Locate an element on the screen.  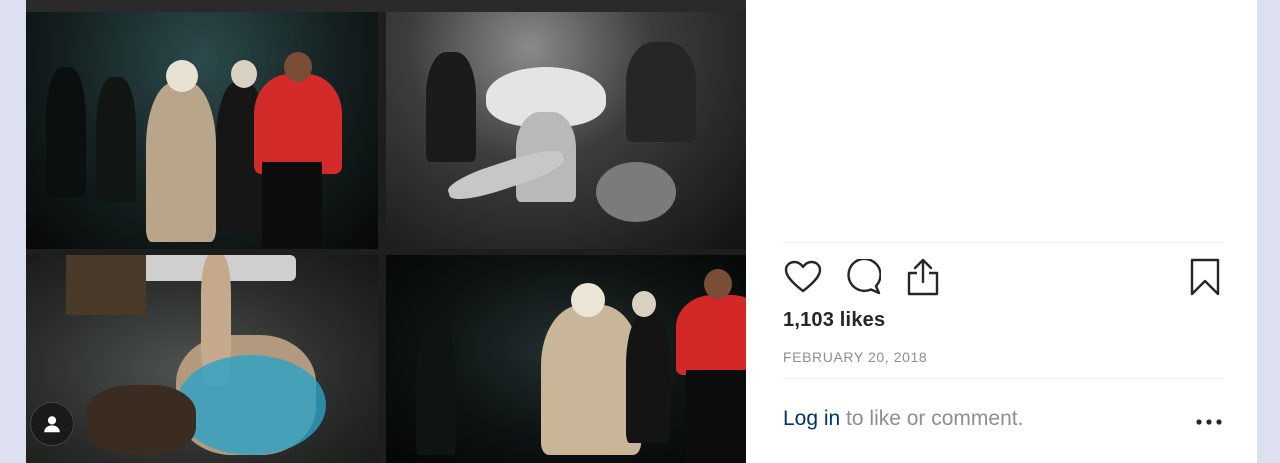
post-date: FEBRUARY 20, 2018 is located at coordinates (855, 357).